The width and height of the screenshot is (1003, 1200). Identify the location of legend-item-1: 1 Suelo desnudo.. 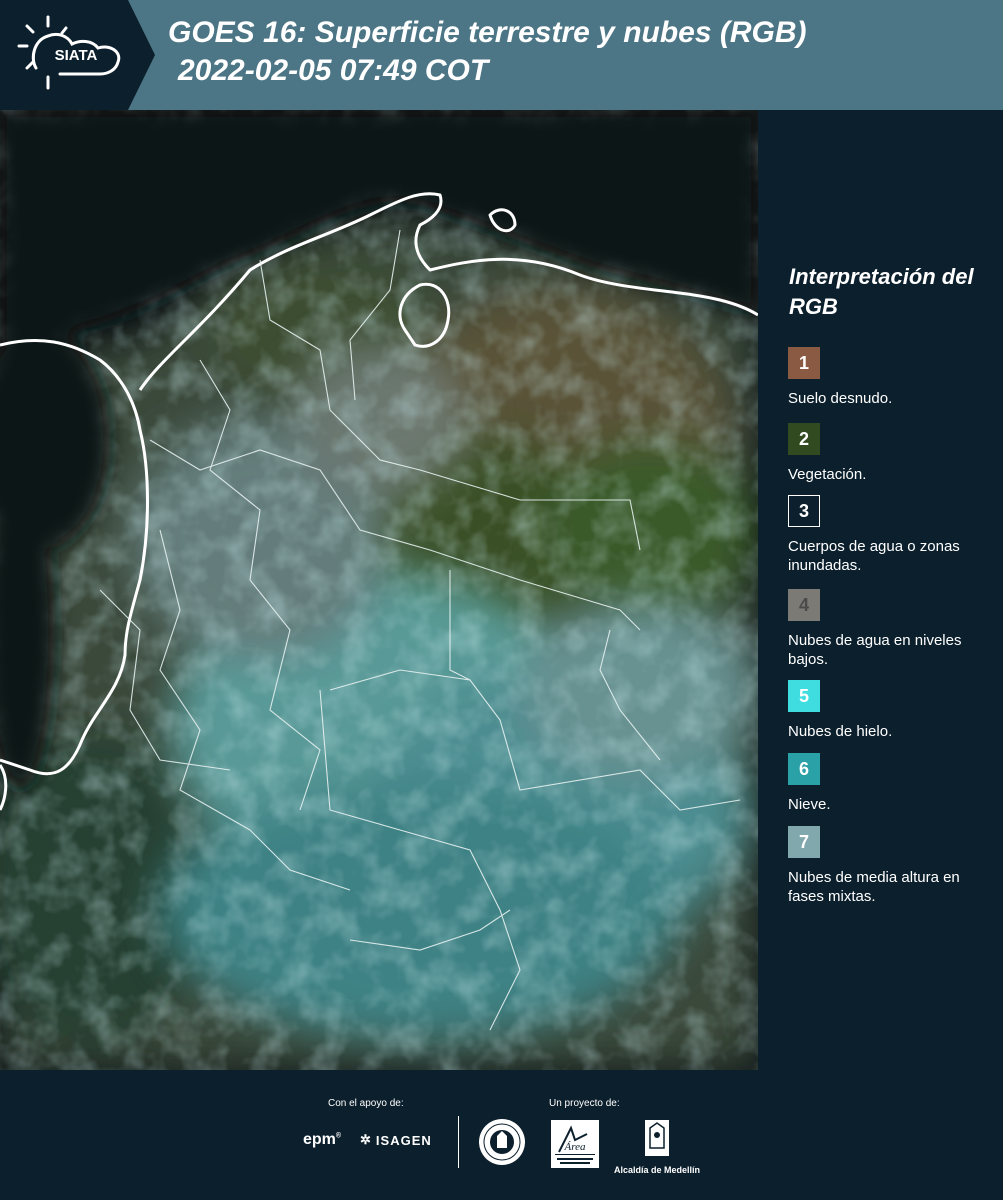
(893, 377).